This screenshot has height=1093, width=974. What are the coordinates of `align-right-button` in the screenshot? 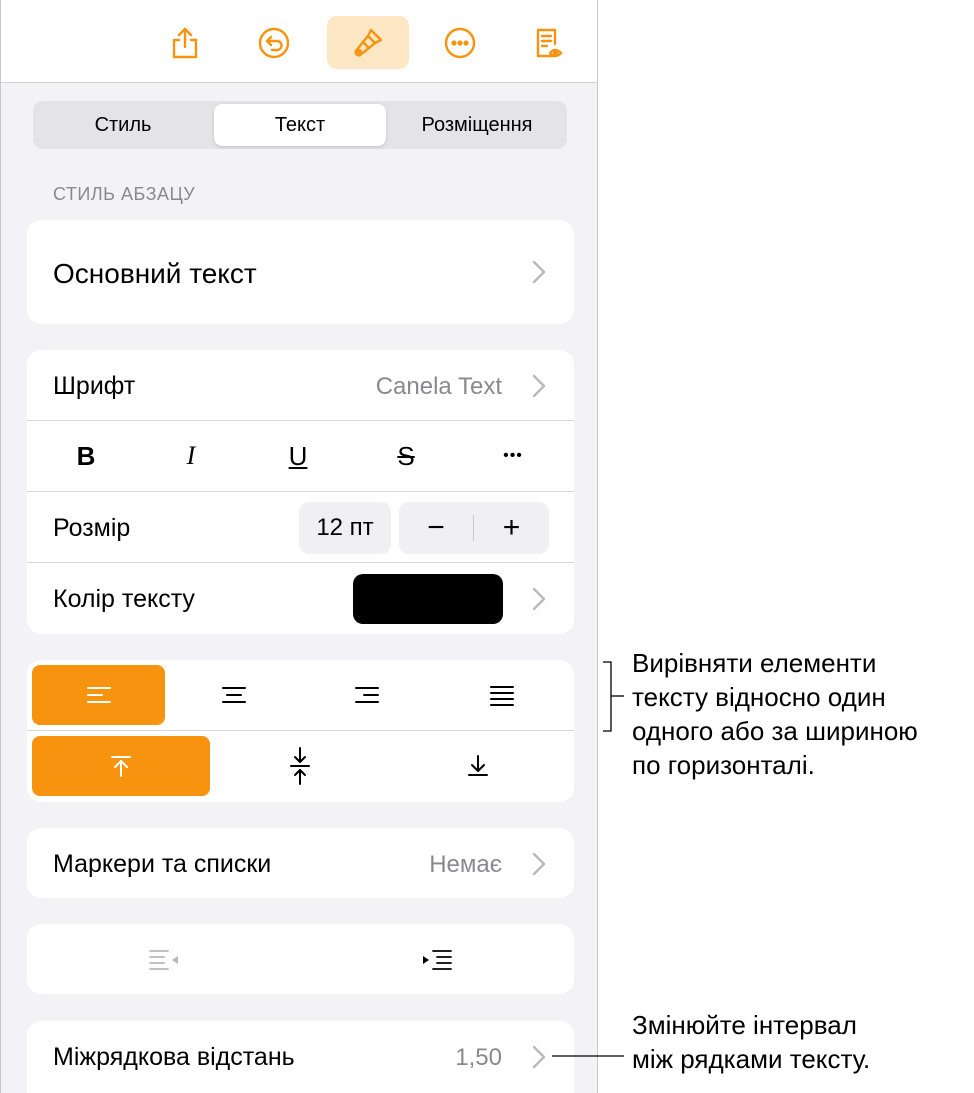 It's located at (366, 695).